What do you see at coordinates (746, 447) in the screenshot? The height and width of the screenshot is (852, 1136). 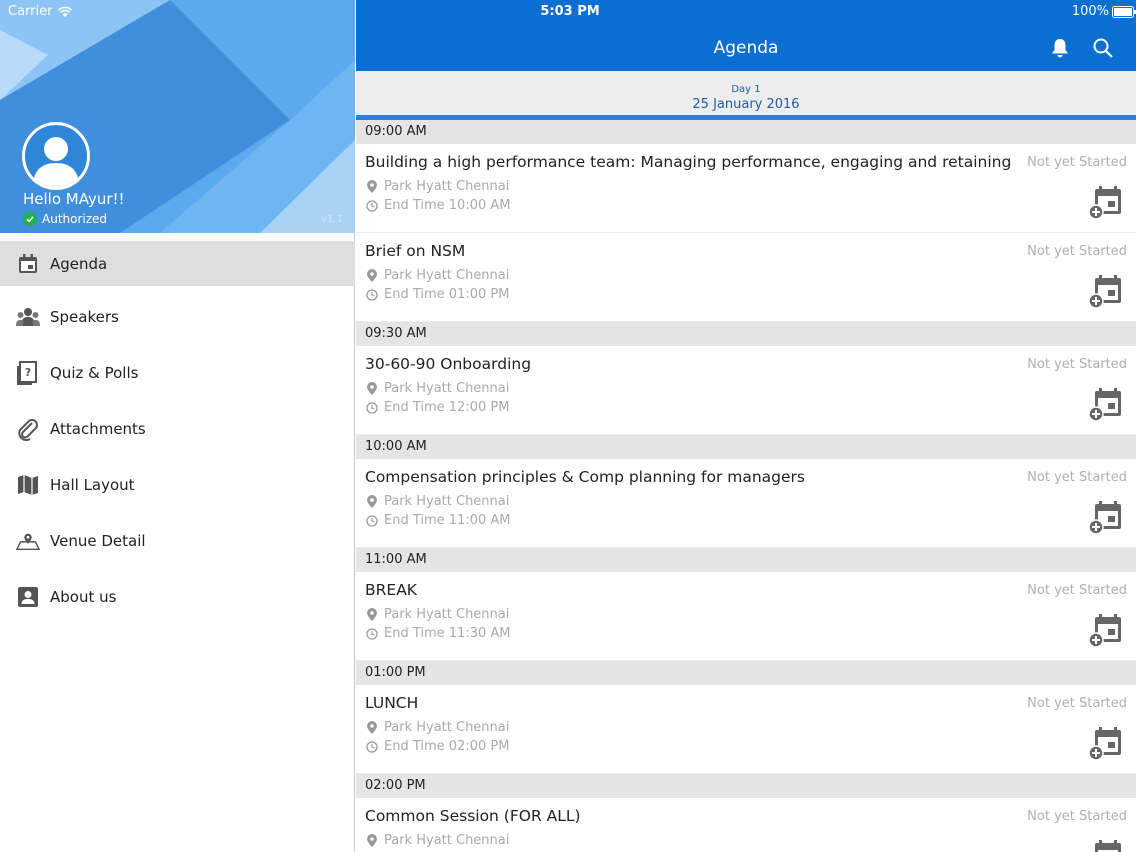 I see `time-header: 10:00 AM` at bounding box center [746, 447].